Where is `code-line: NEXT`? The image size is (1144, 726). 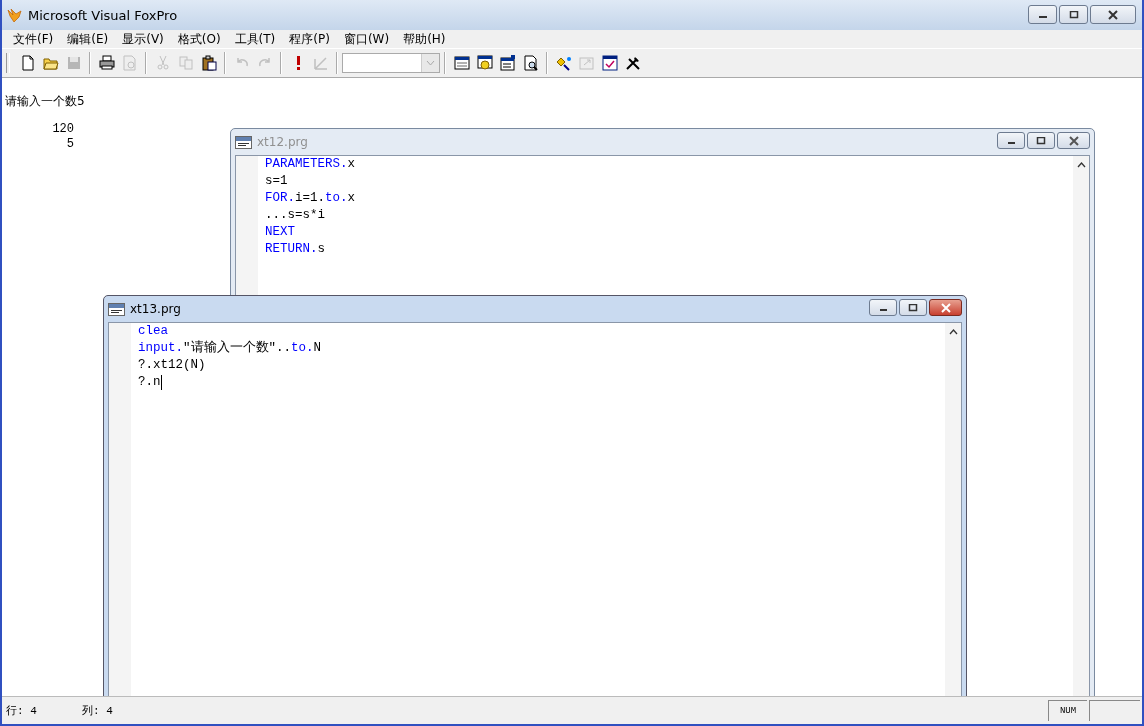 code-line: NEXT is located at coordinates (280, 232).